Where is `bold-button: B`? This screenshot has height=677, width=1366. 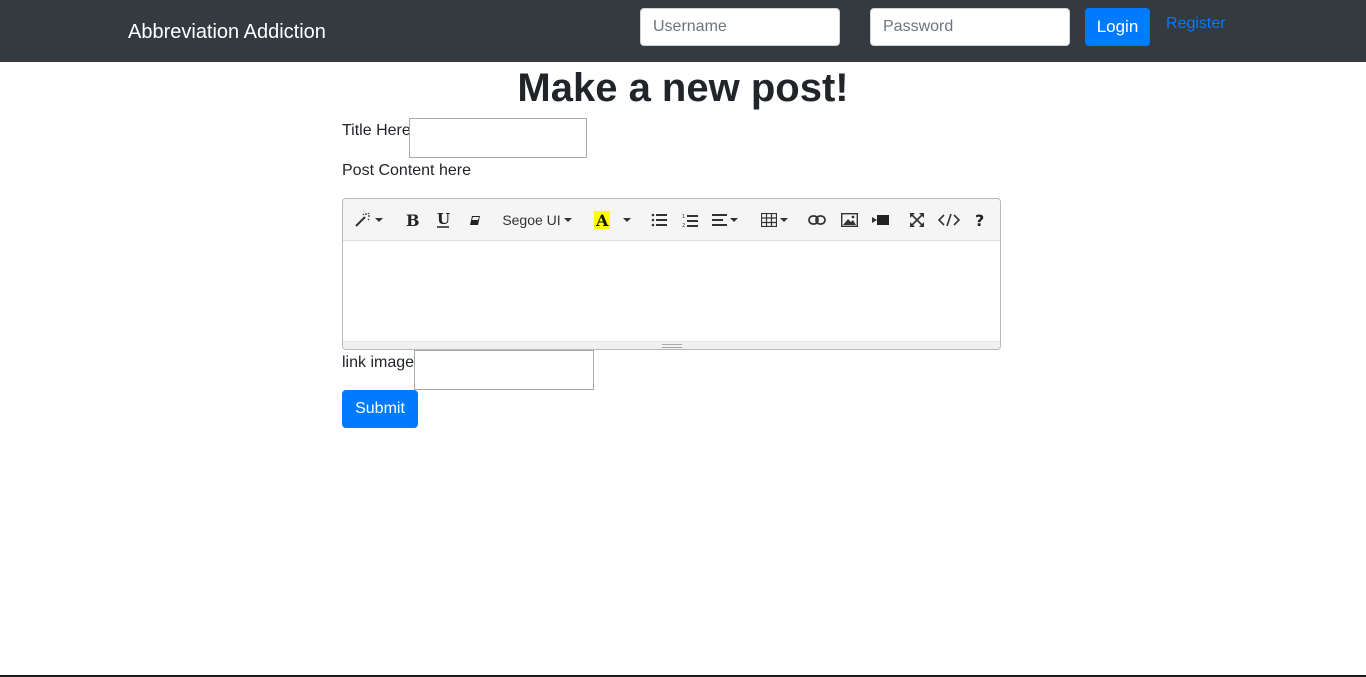
bold-button: B is located at coordinates (412, 220).